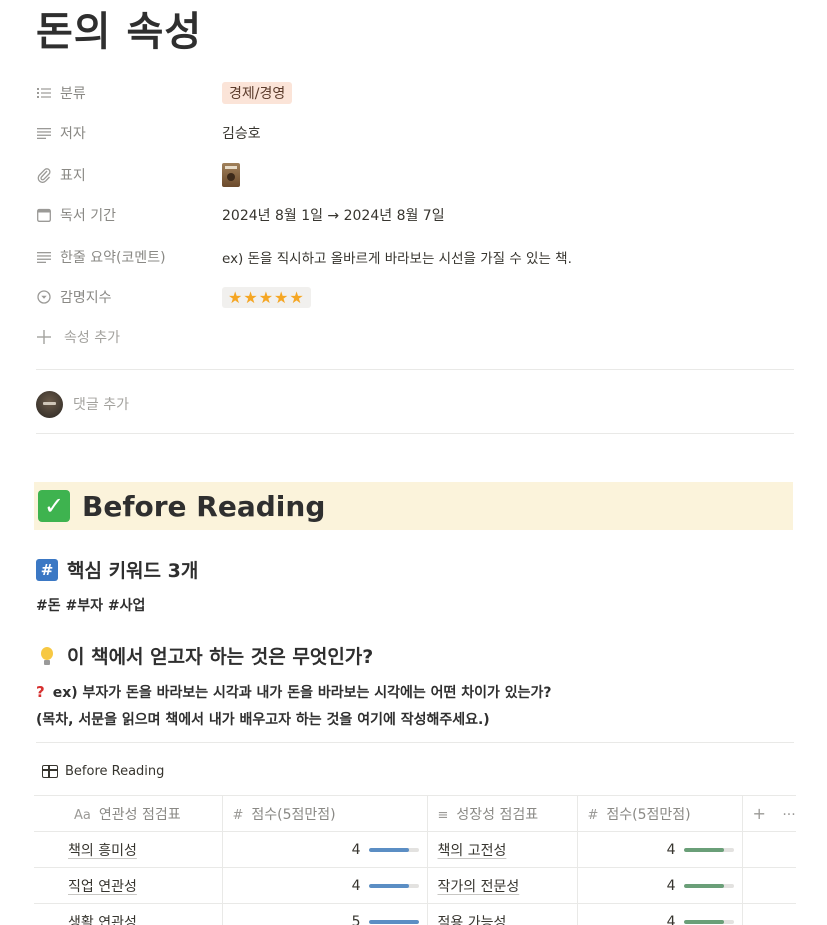 This screenshot has width=827, height=925. Describe the element at coordinates (128, 813) in the screenshot. I see `column-header: Aa 연관성 점검표` at that location.